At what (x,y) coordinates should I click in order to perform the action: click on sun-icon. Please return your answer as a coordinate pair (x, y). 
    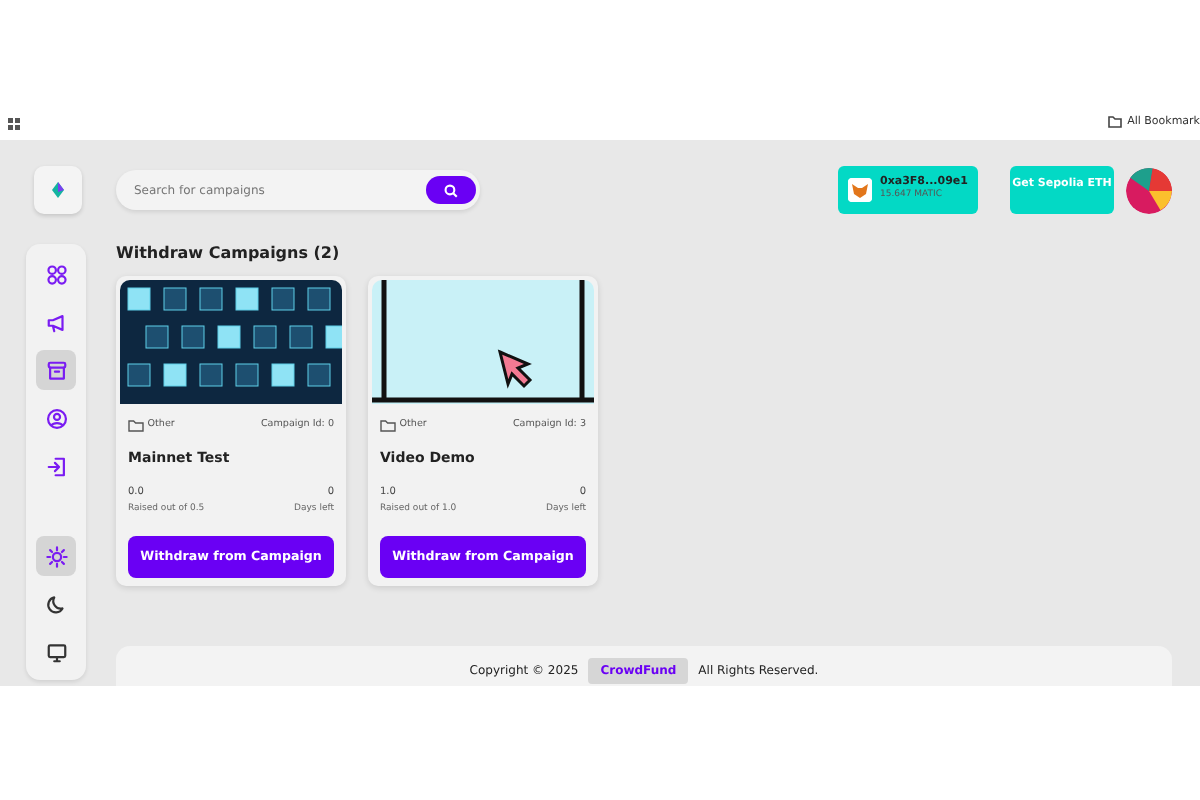
    Looking at the image, I should click on (56, 556).